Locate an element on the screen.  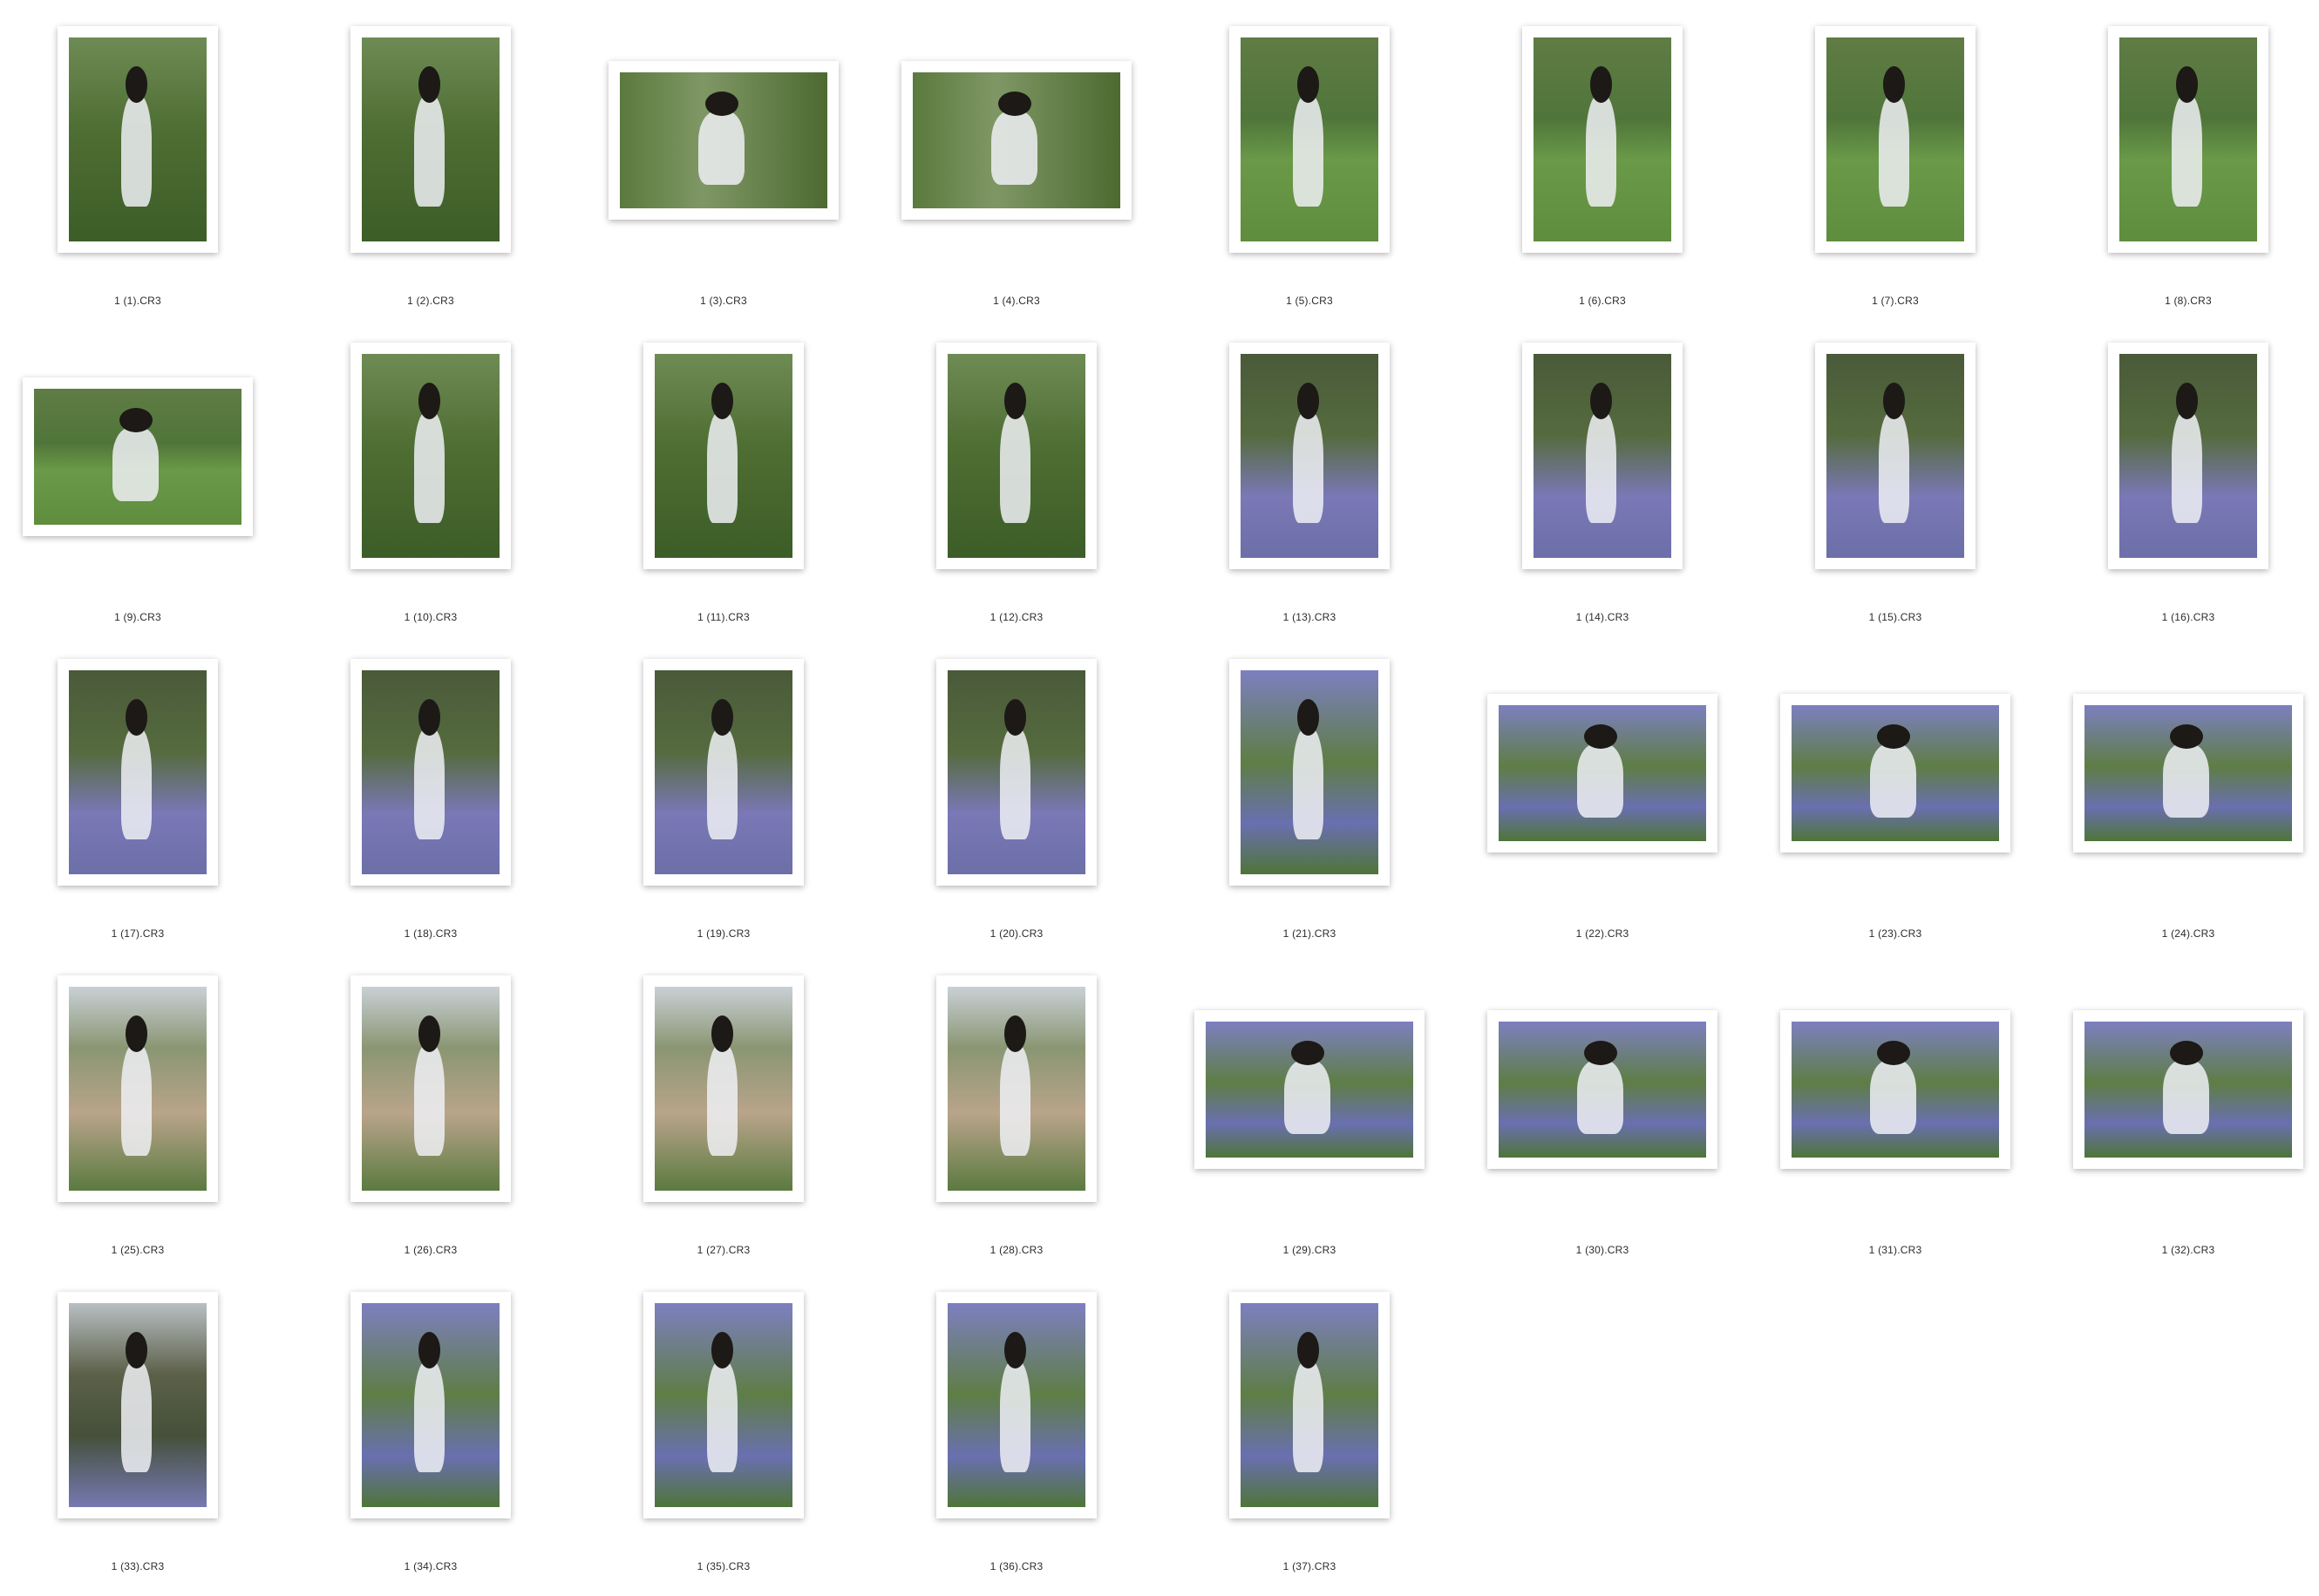
file-item: 1 (27).CR3 is located at coordinates (723, 1128).